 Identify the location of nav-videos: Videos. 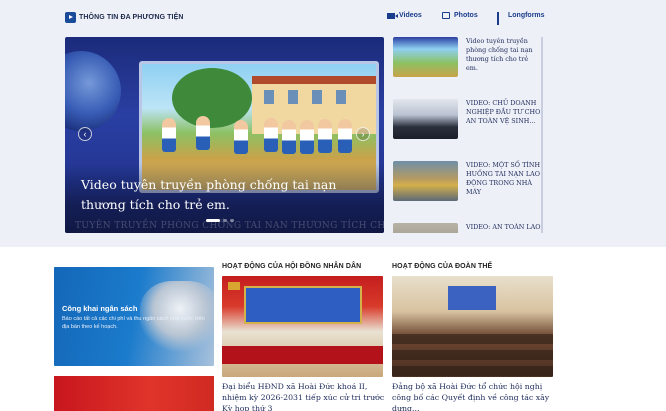
(404, 15).